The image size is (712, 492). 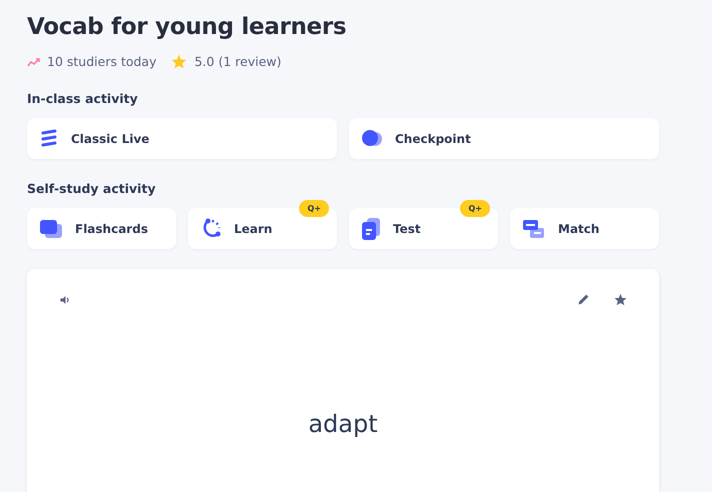 I want to click on star-icon, so click(x=179, y=61).